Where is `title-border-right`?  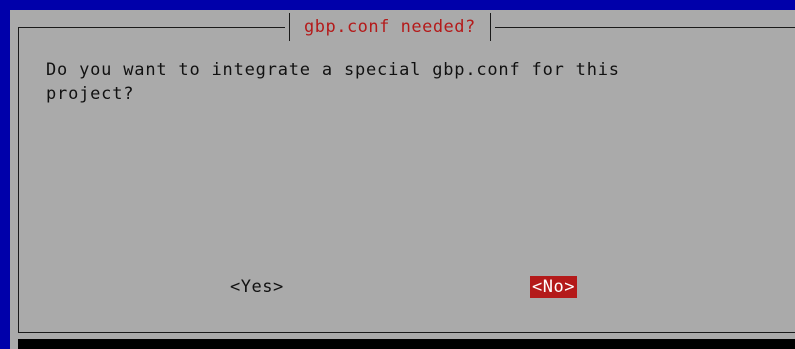
title-border-right is located at coordinates (490, 27).